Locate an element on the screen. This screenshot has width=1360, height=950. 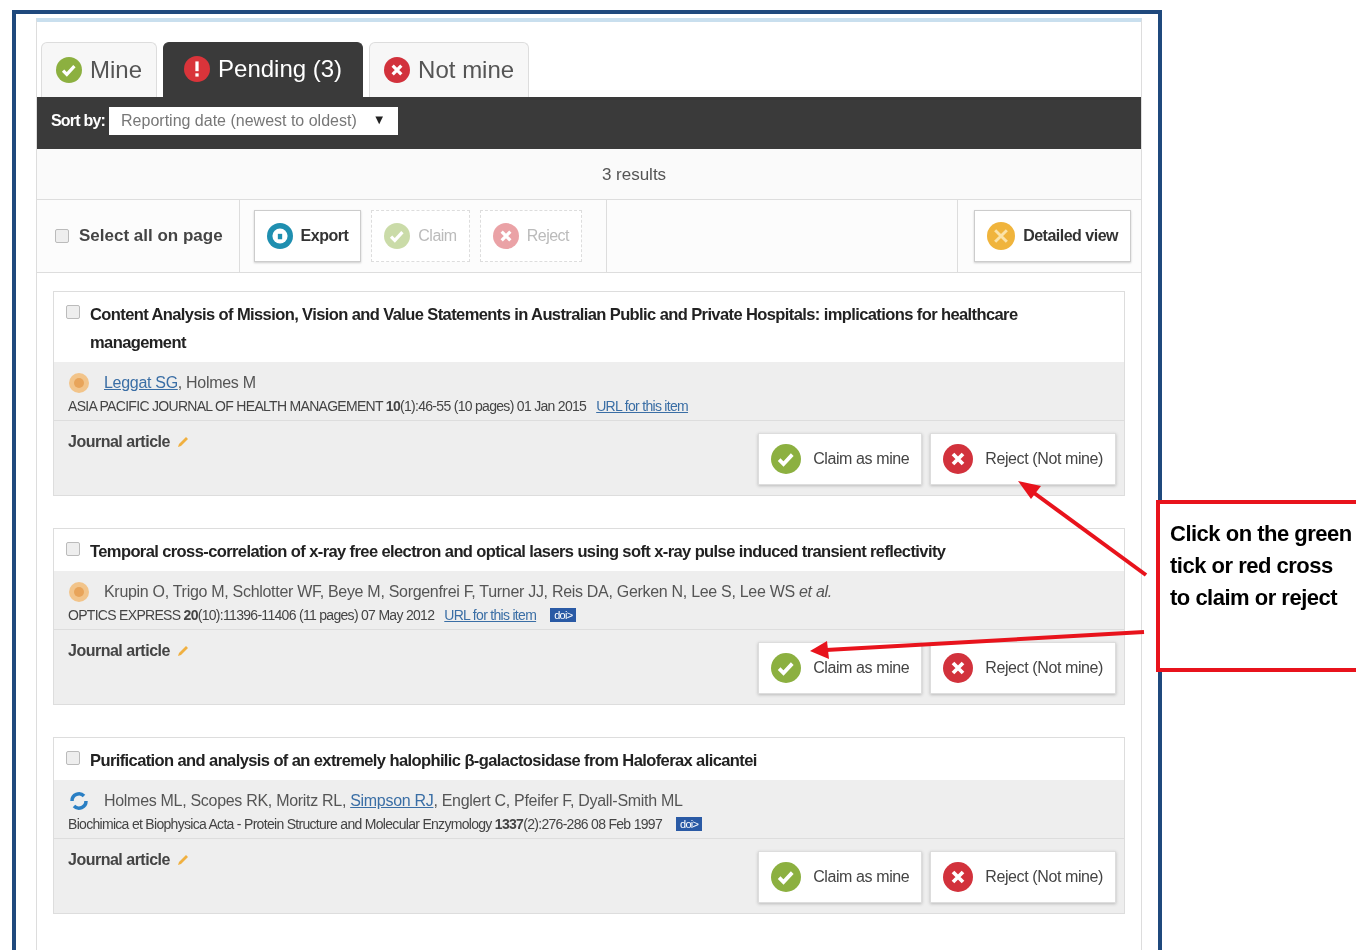
author-link: Leggat SG is located at coordinates (141, 383).